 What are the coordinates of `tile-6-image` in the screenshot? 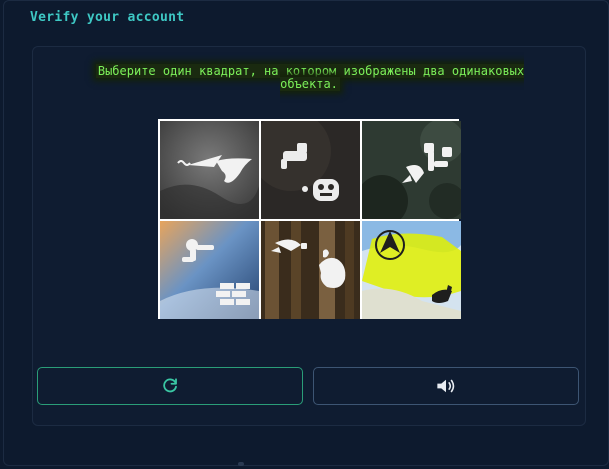 It's located at (411, 270).